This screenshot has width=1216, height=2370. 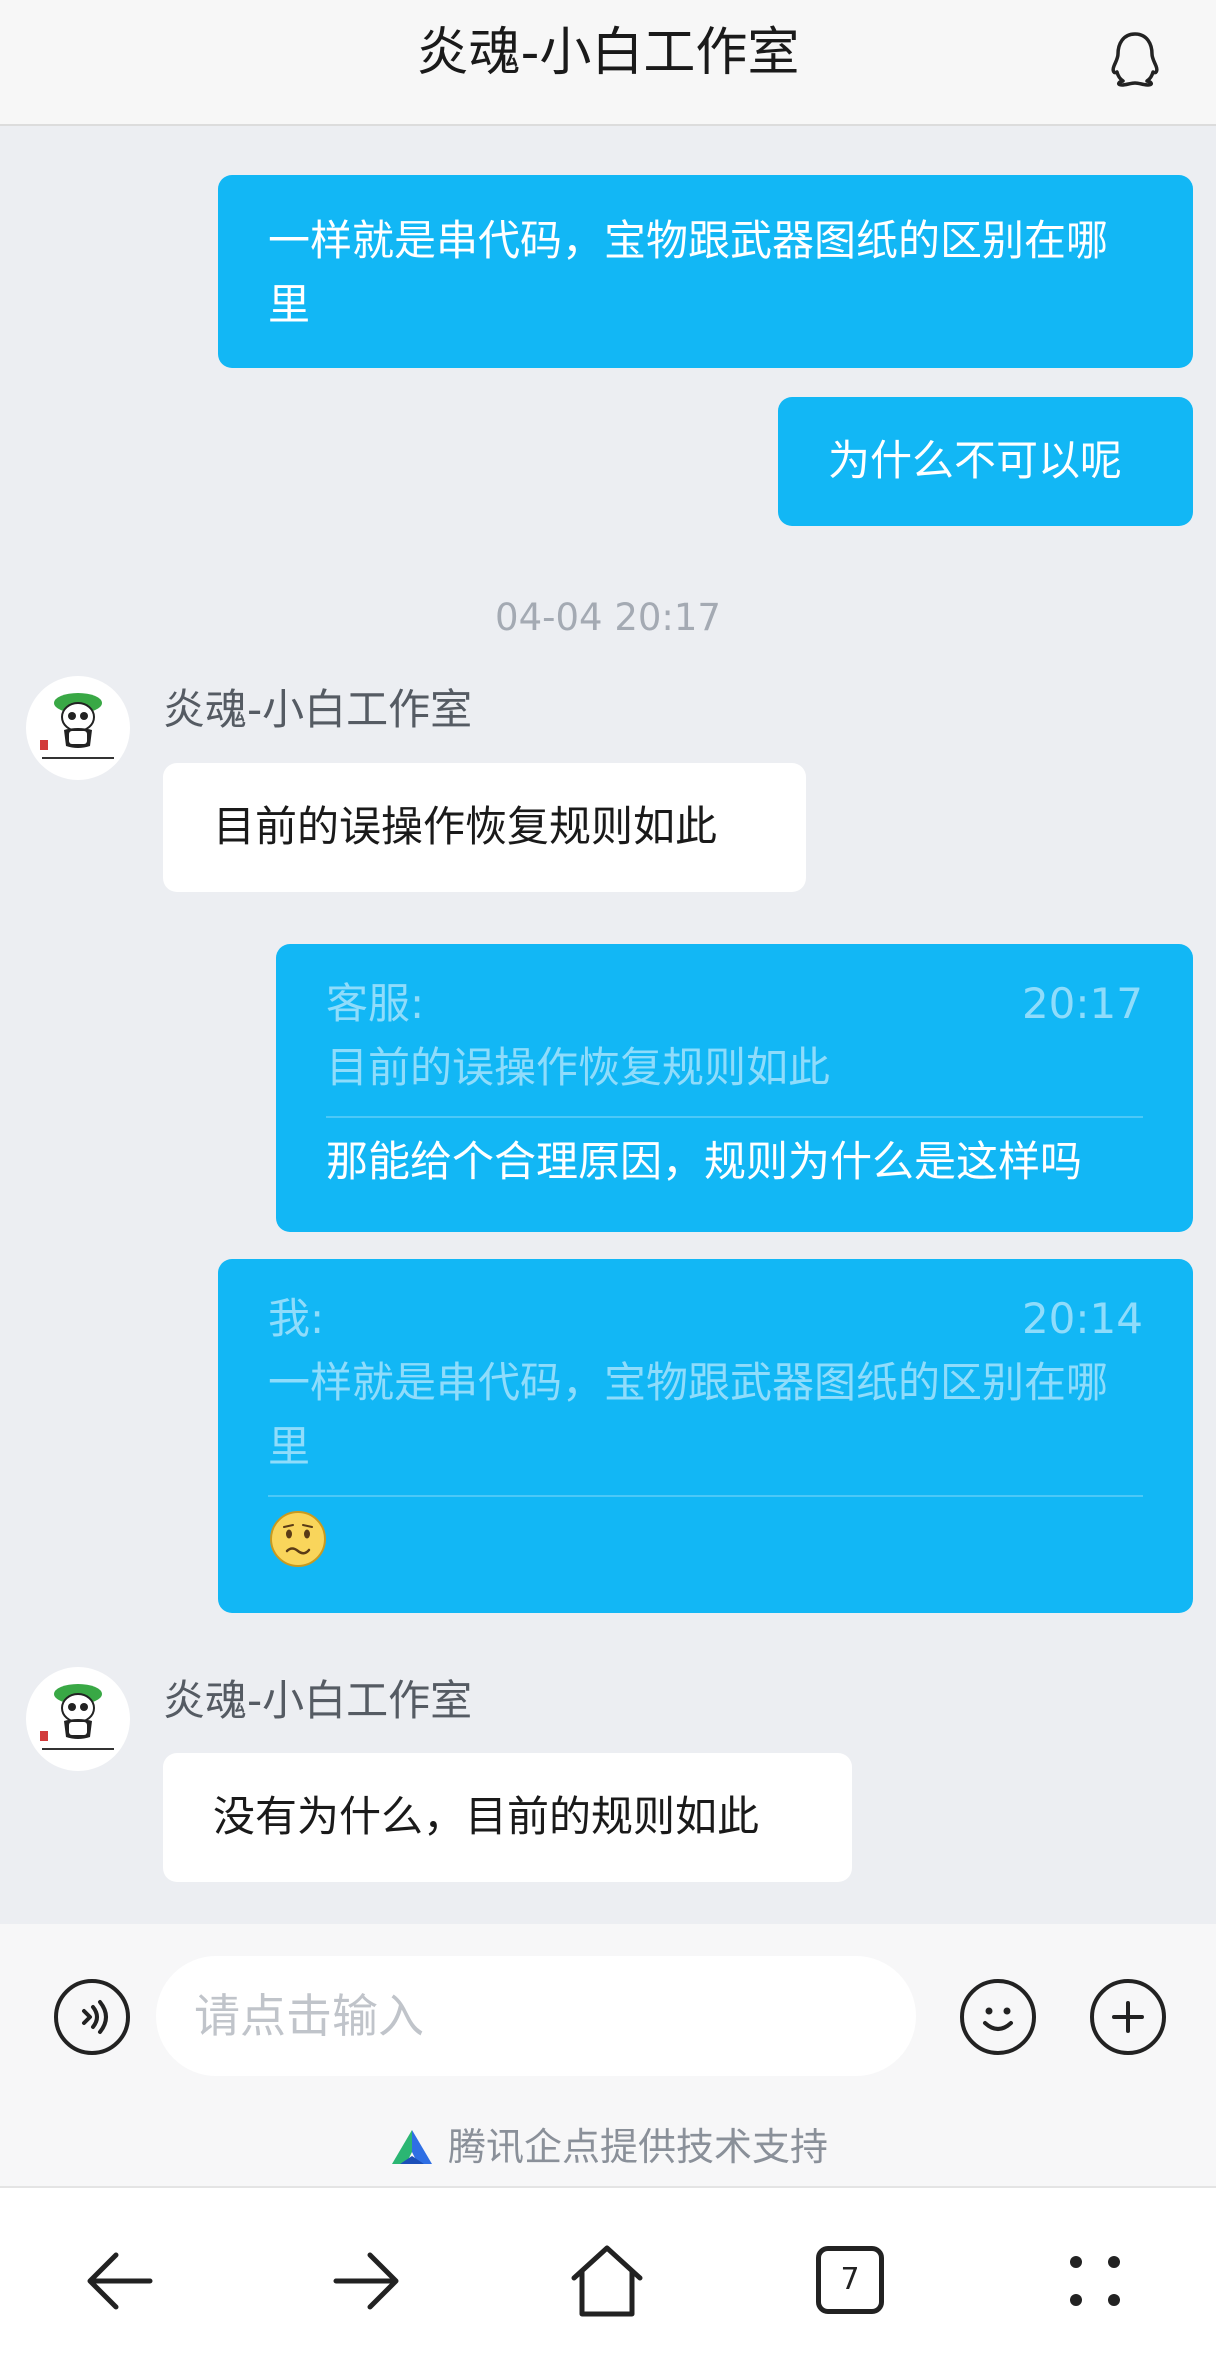 What do you see at coordinates (578, 1067) in the screenshot?
I see `quote-text: 目前的误操作恢复规则如此` at bounding box center [578, 1067].